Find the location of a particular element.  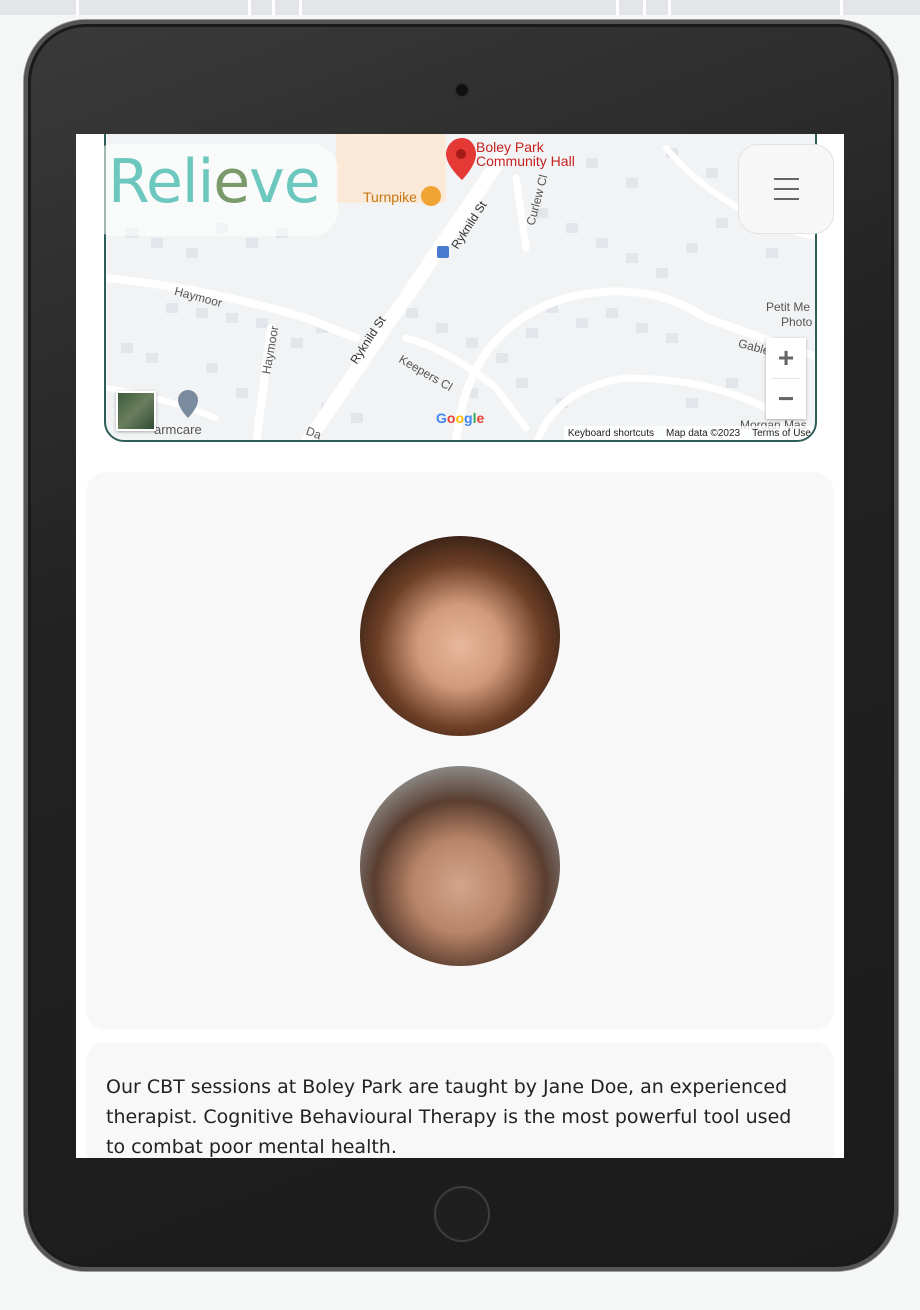

menu-button is located at coordinates (786, 189).